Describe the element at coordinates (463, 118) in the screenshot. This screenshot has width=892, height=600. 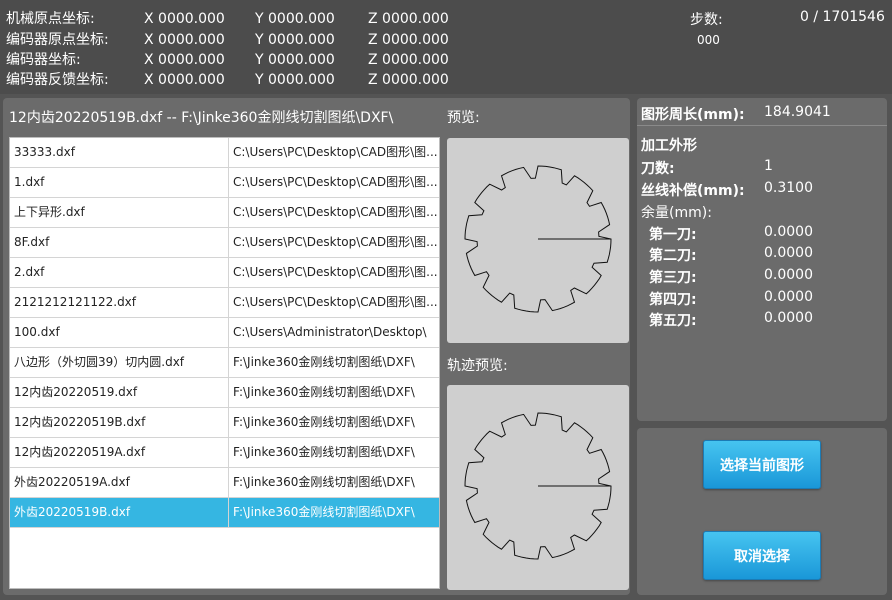
I see `preview-label: 预览:` at that location.